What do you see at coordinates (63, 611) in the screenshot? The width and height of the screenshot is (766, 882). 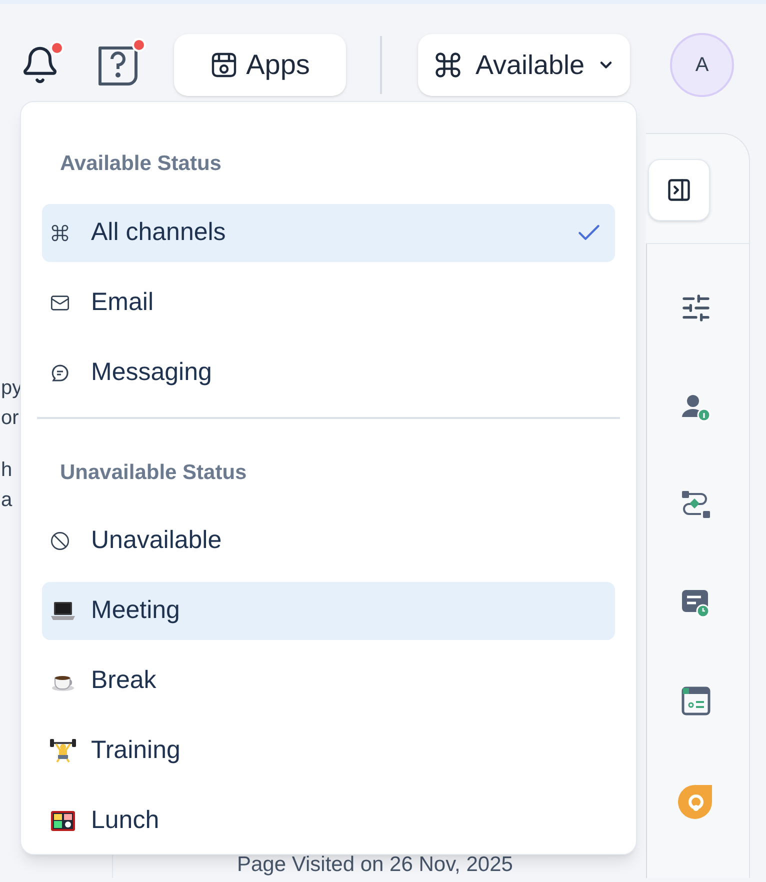 I see `laptop-icon` at bounding box center [63, 611].